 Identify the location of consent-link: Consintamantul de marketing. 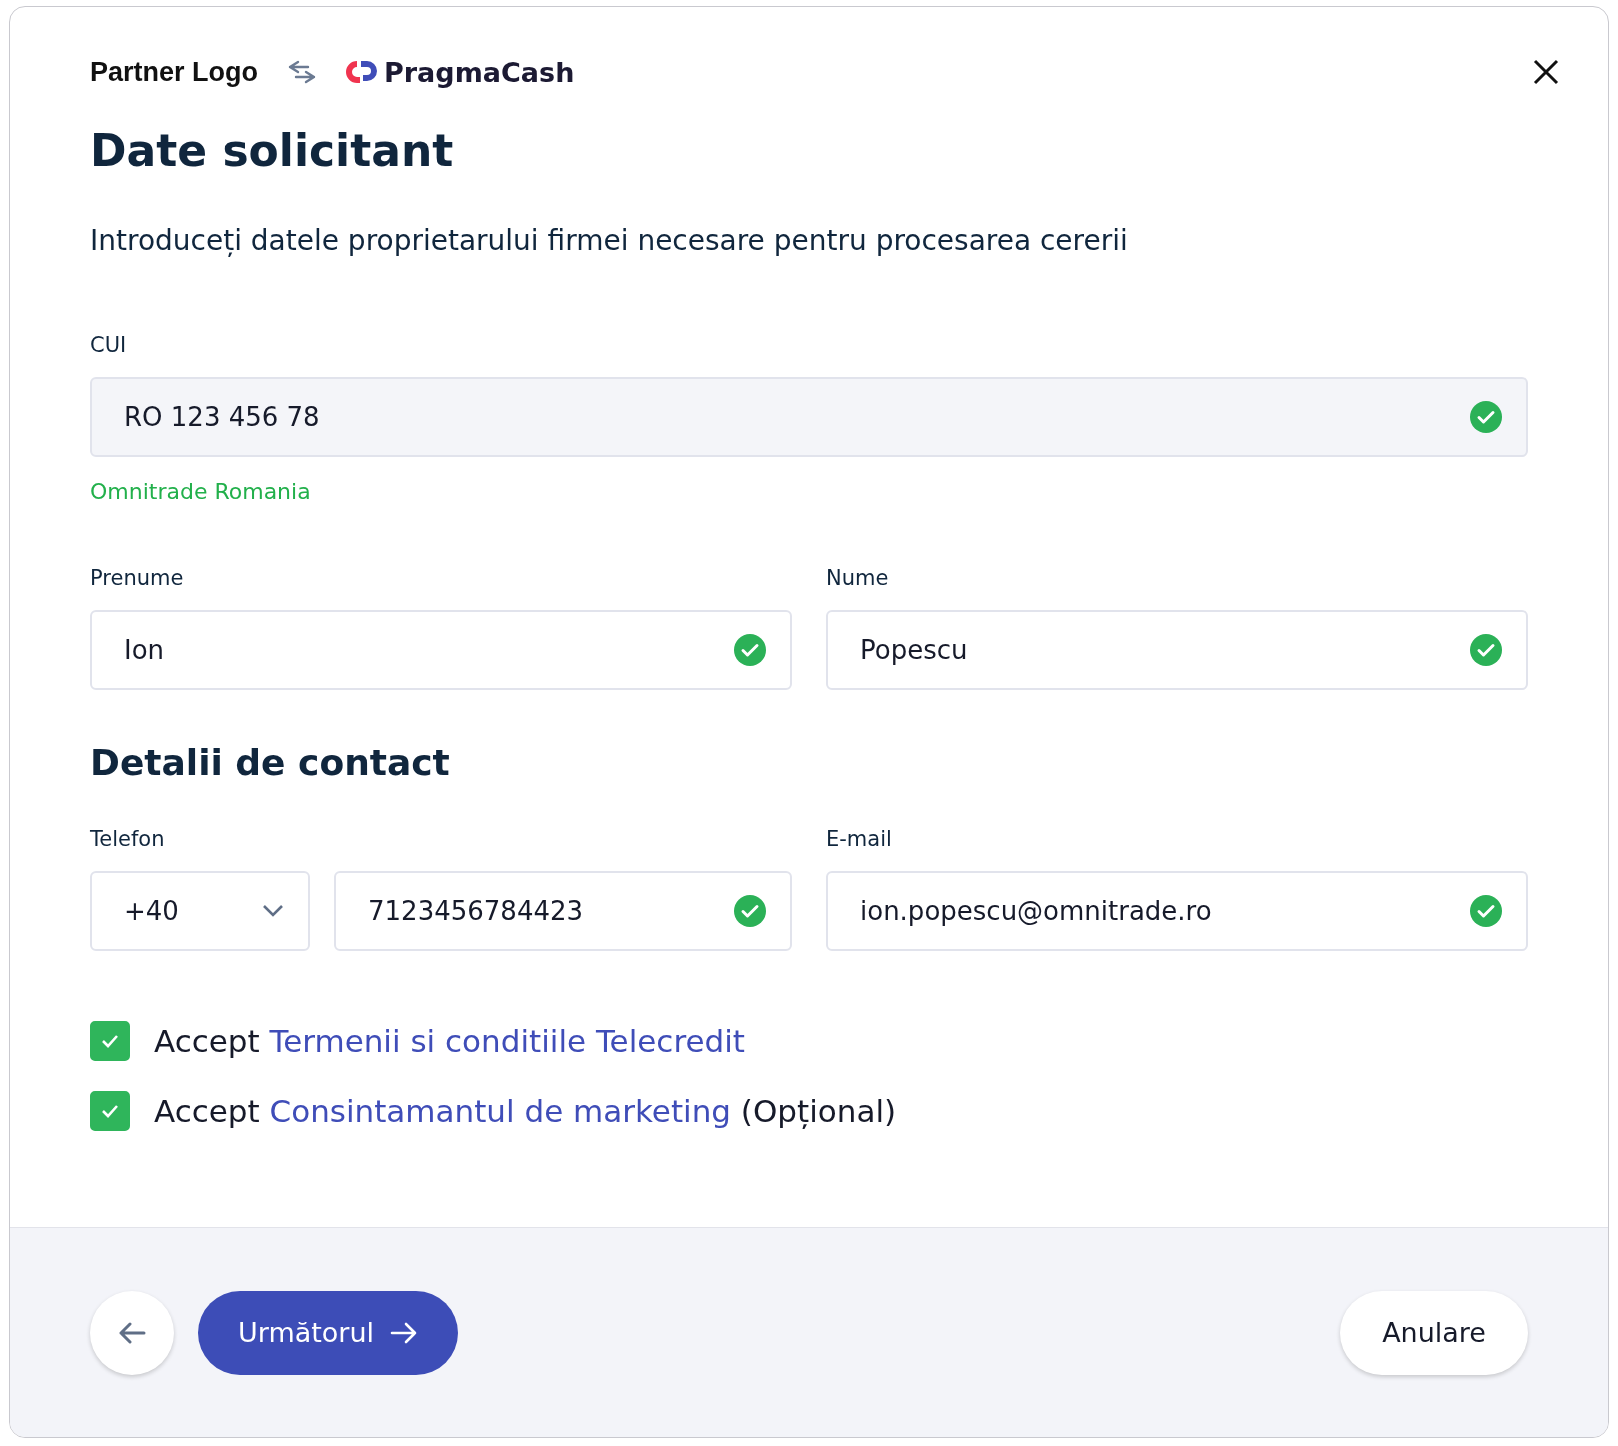
(500, 1111).